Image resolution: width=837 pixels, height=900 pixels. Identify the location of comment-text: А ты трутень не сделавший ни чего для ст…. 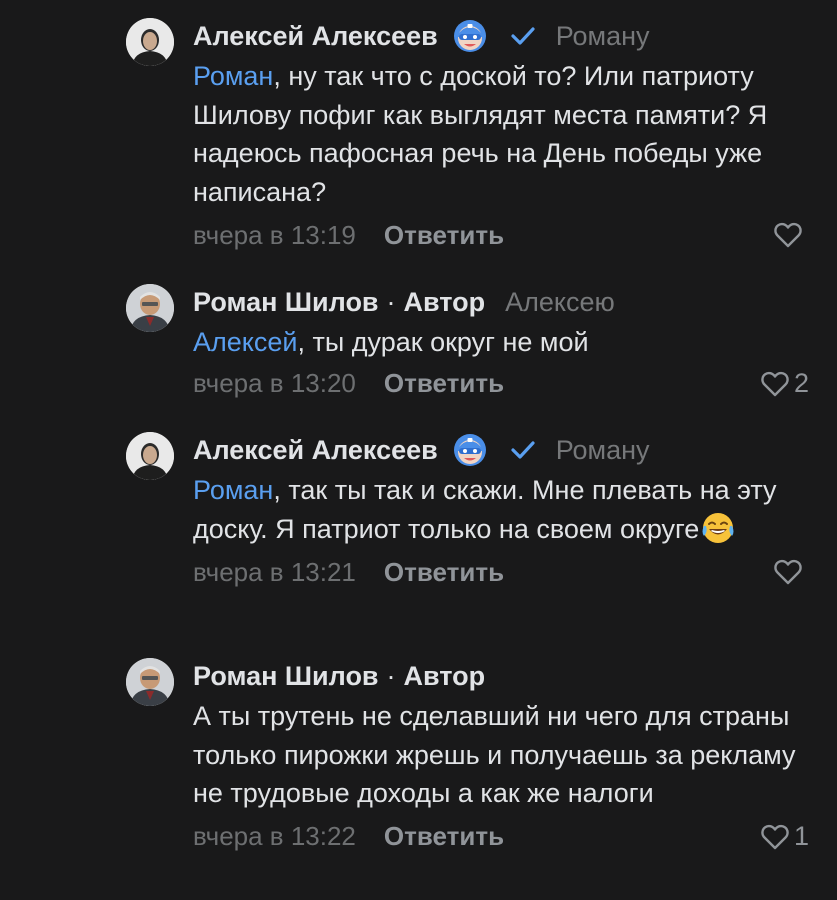
(500, 755).